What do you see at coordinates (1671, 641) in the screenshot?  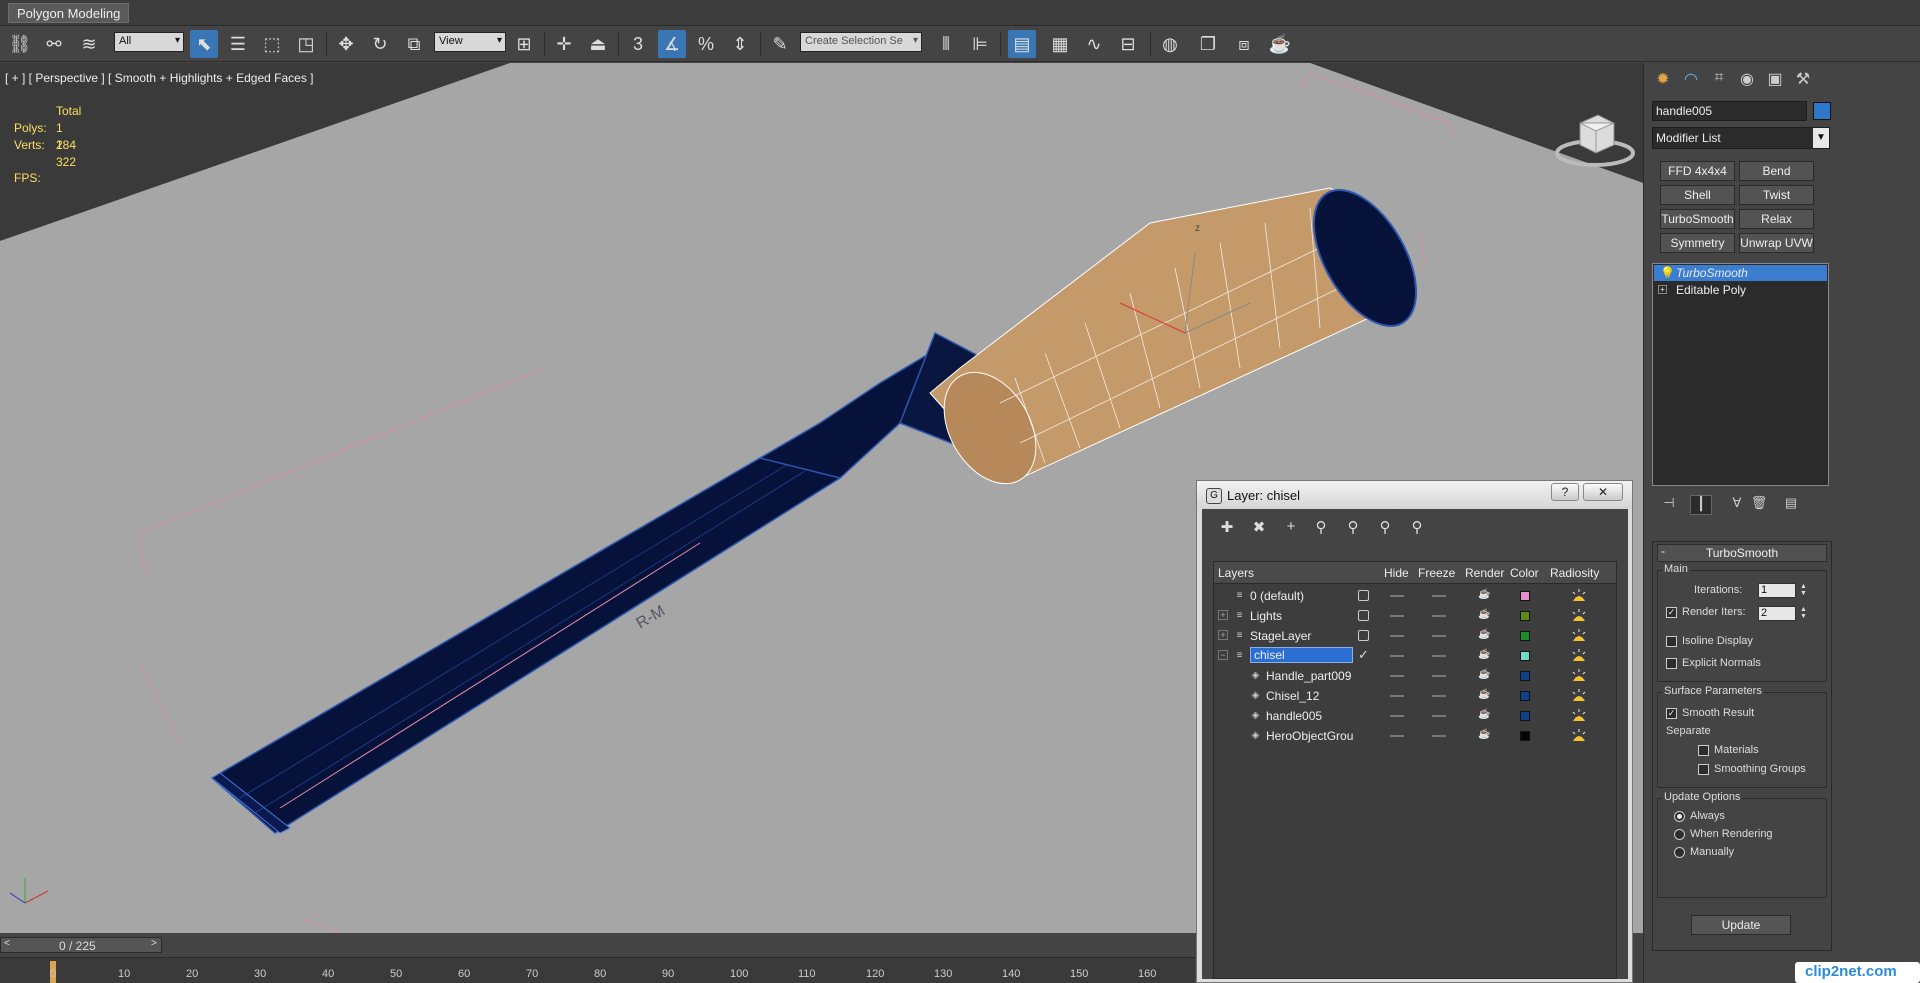 I see `isoline-display-checkbox` at bounding box center [1671, 641].